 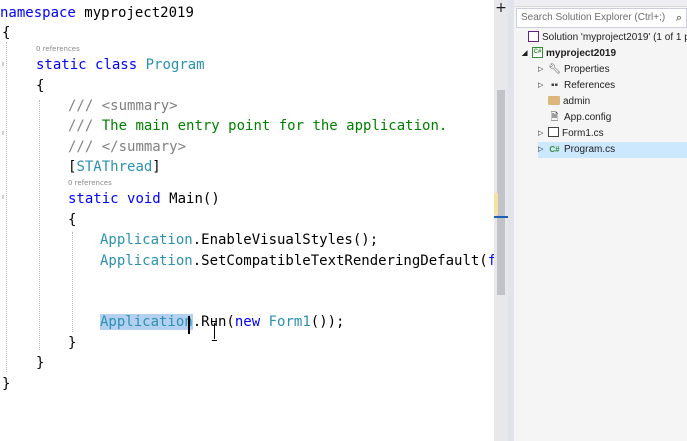 What do you see at coordinates (590, 149) in the screenshot?
I see `tree-item-label: Program.cs` at bounding box center [590, 149].